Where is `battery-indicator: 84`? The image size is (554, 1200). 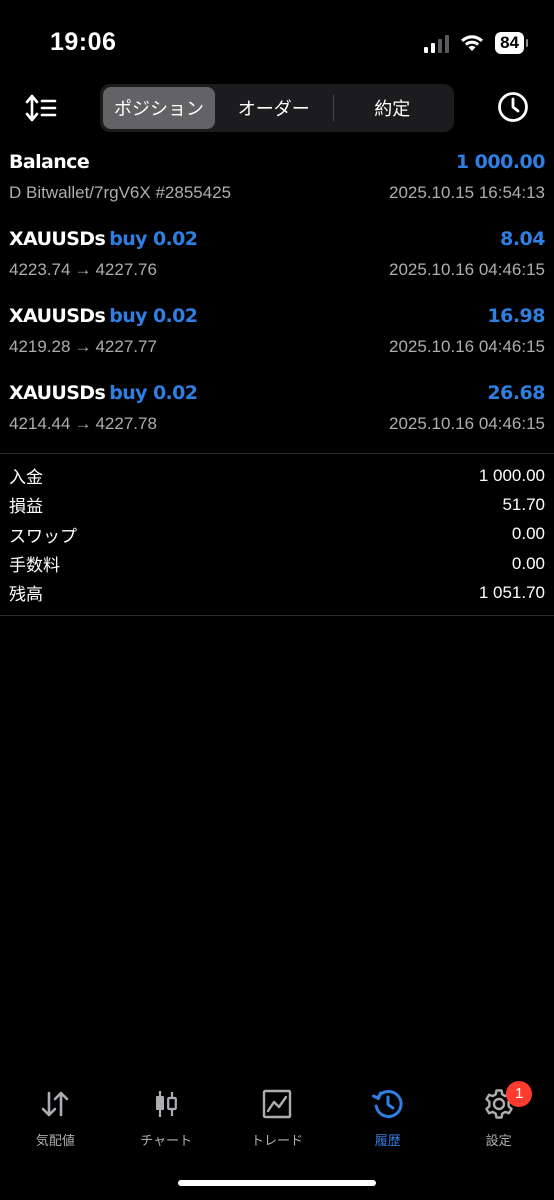
battery-indicator: 84 is located at coordinates (511, 43).